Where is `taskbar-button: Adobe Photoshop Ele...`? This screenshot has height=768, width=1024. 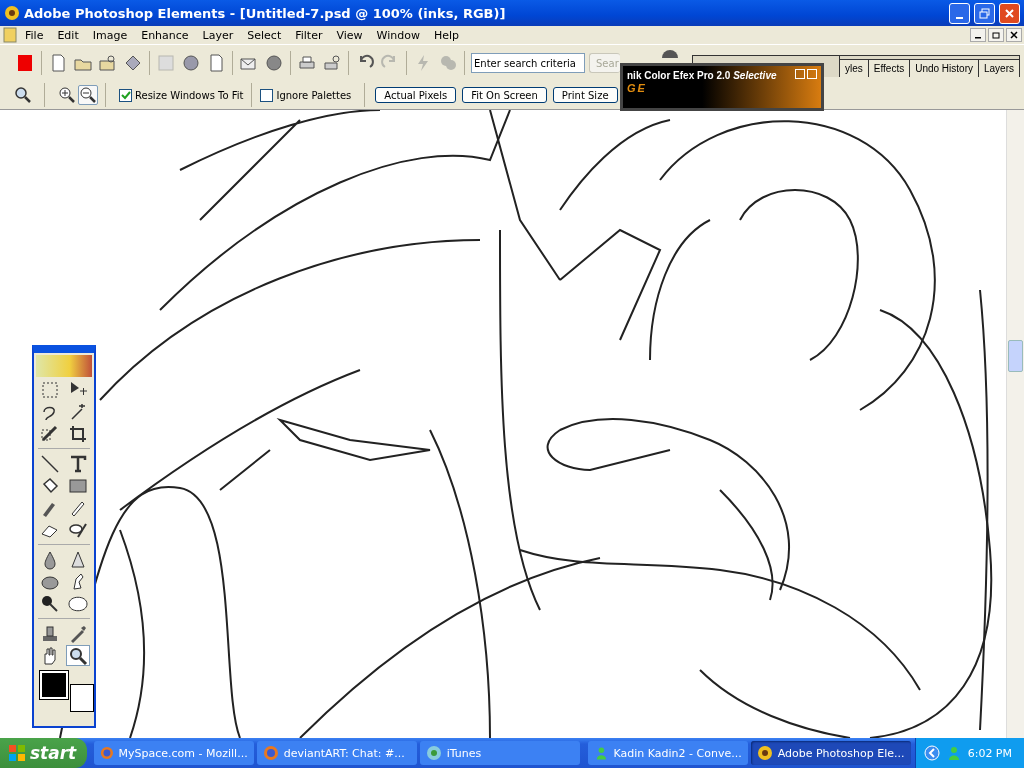
taskbar-button: Adobe Photoshop Ele... is located at coordinates (830, 753).